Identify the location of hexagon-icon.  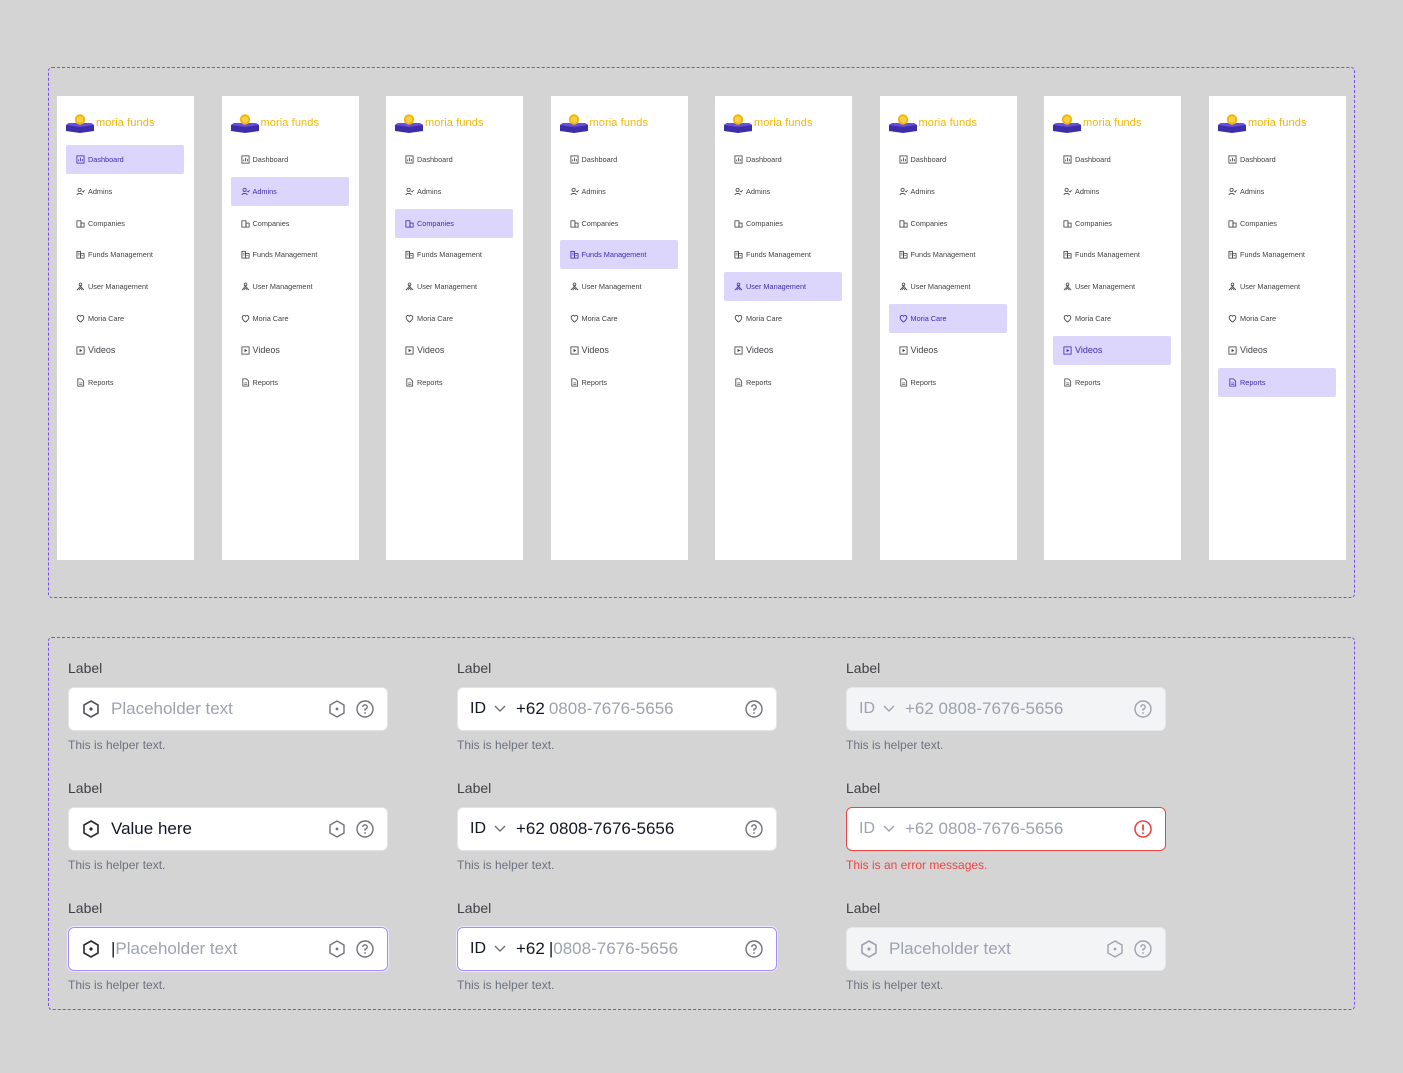
(91, 829).